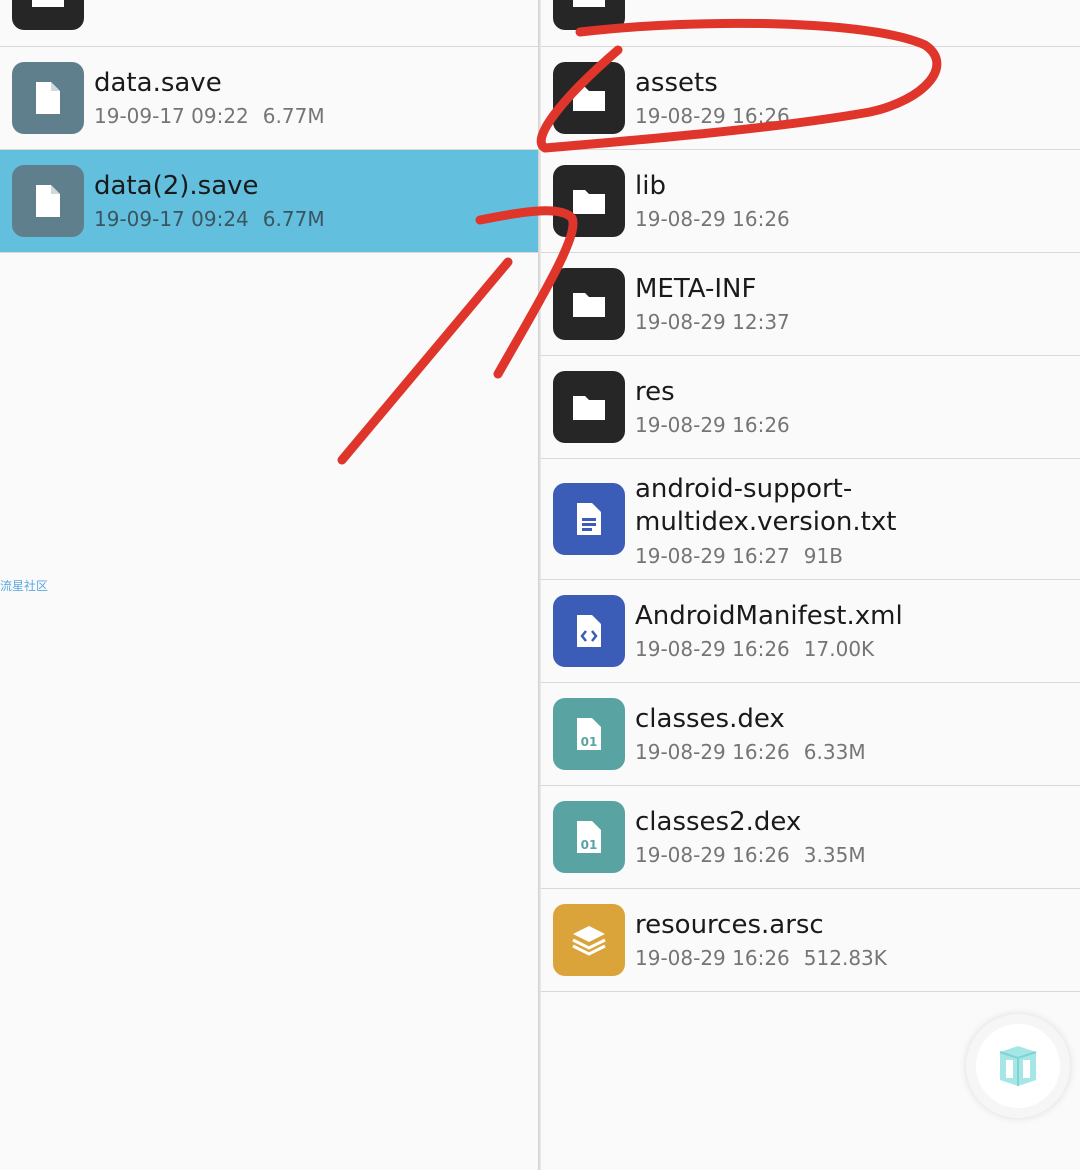 The image size is (1080, 1170). Describe the element at coordinates (834, 752) in the screenshot. I see `file-size: 6.33M` at that location.